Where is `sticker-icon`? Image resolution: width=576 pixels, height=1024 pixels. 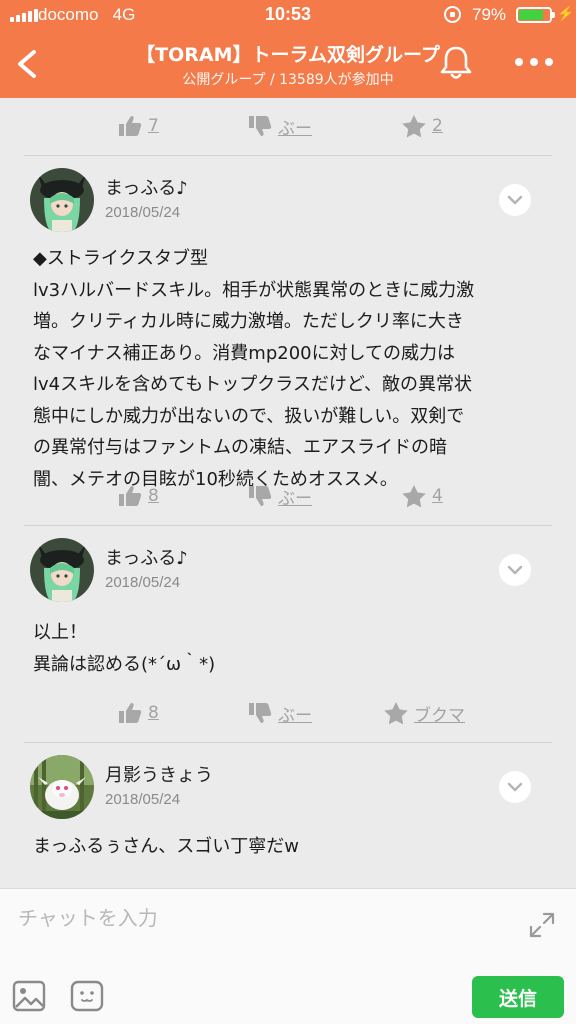 sticker-icon is located at coordinates (87, 996).